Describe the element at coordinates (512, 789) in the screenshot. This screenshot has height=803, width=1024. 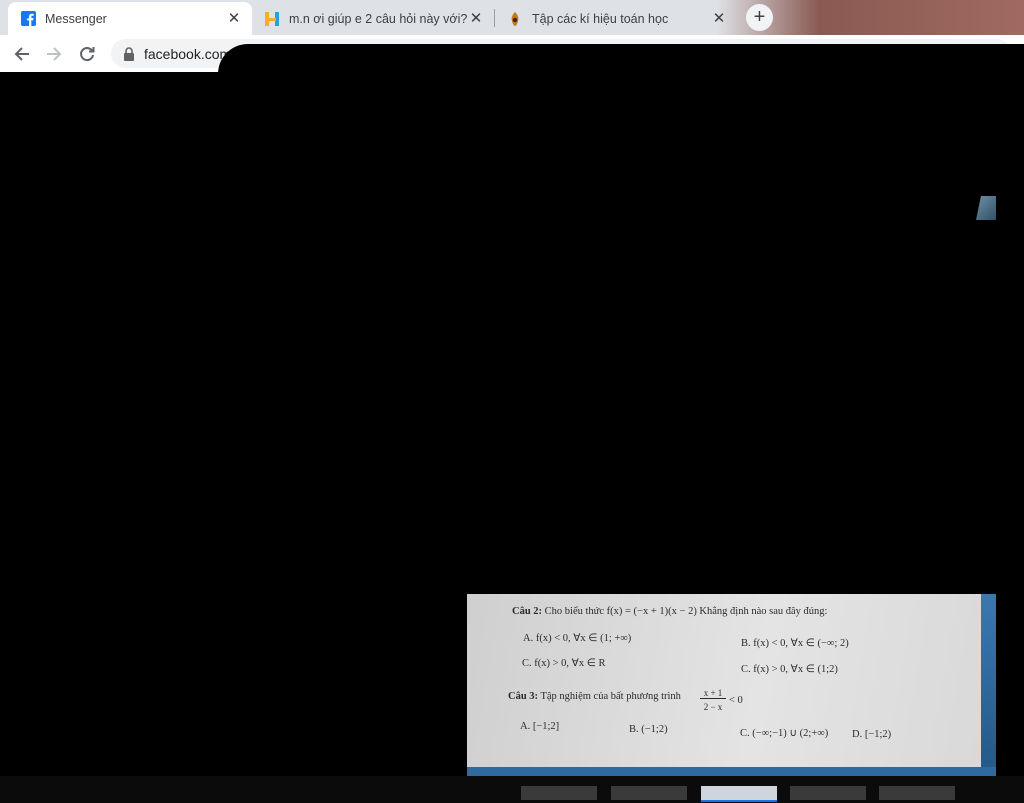
I see `thumbnail-strip` at that location.